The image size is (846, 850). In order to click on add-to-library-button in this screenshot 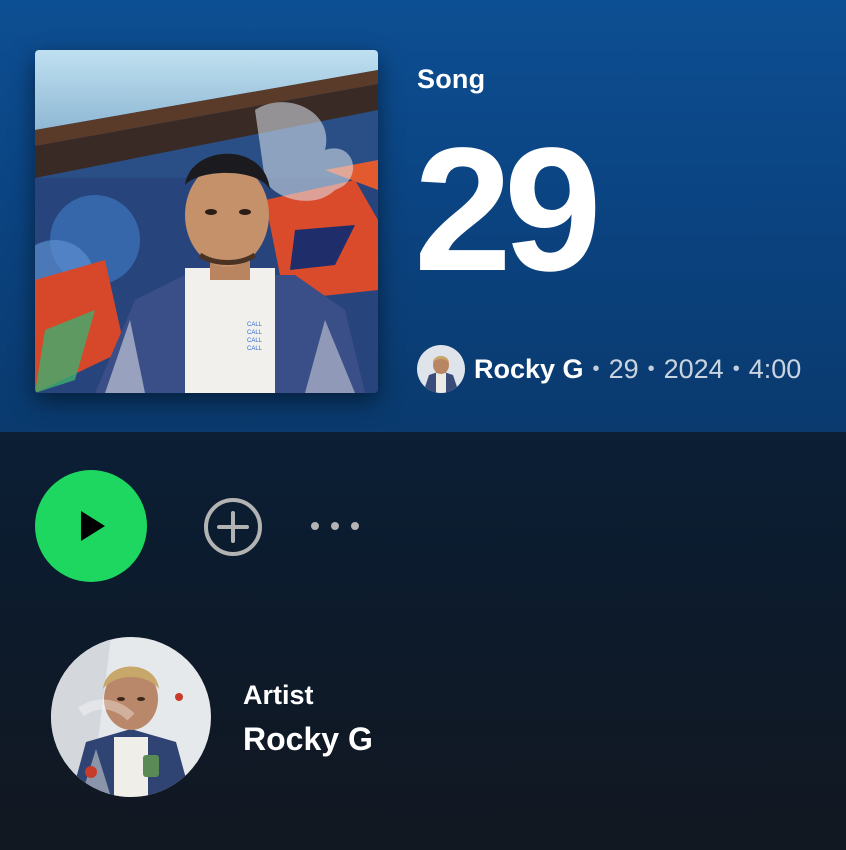, I will do `click(233, 527)`.